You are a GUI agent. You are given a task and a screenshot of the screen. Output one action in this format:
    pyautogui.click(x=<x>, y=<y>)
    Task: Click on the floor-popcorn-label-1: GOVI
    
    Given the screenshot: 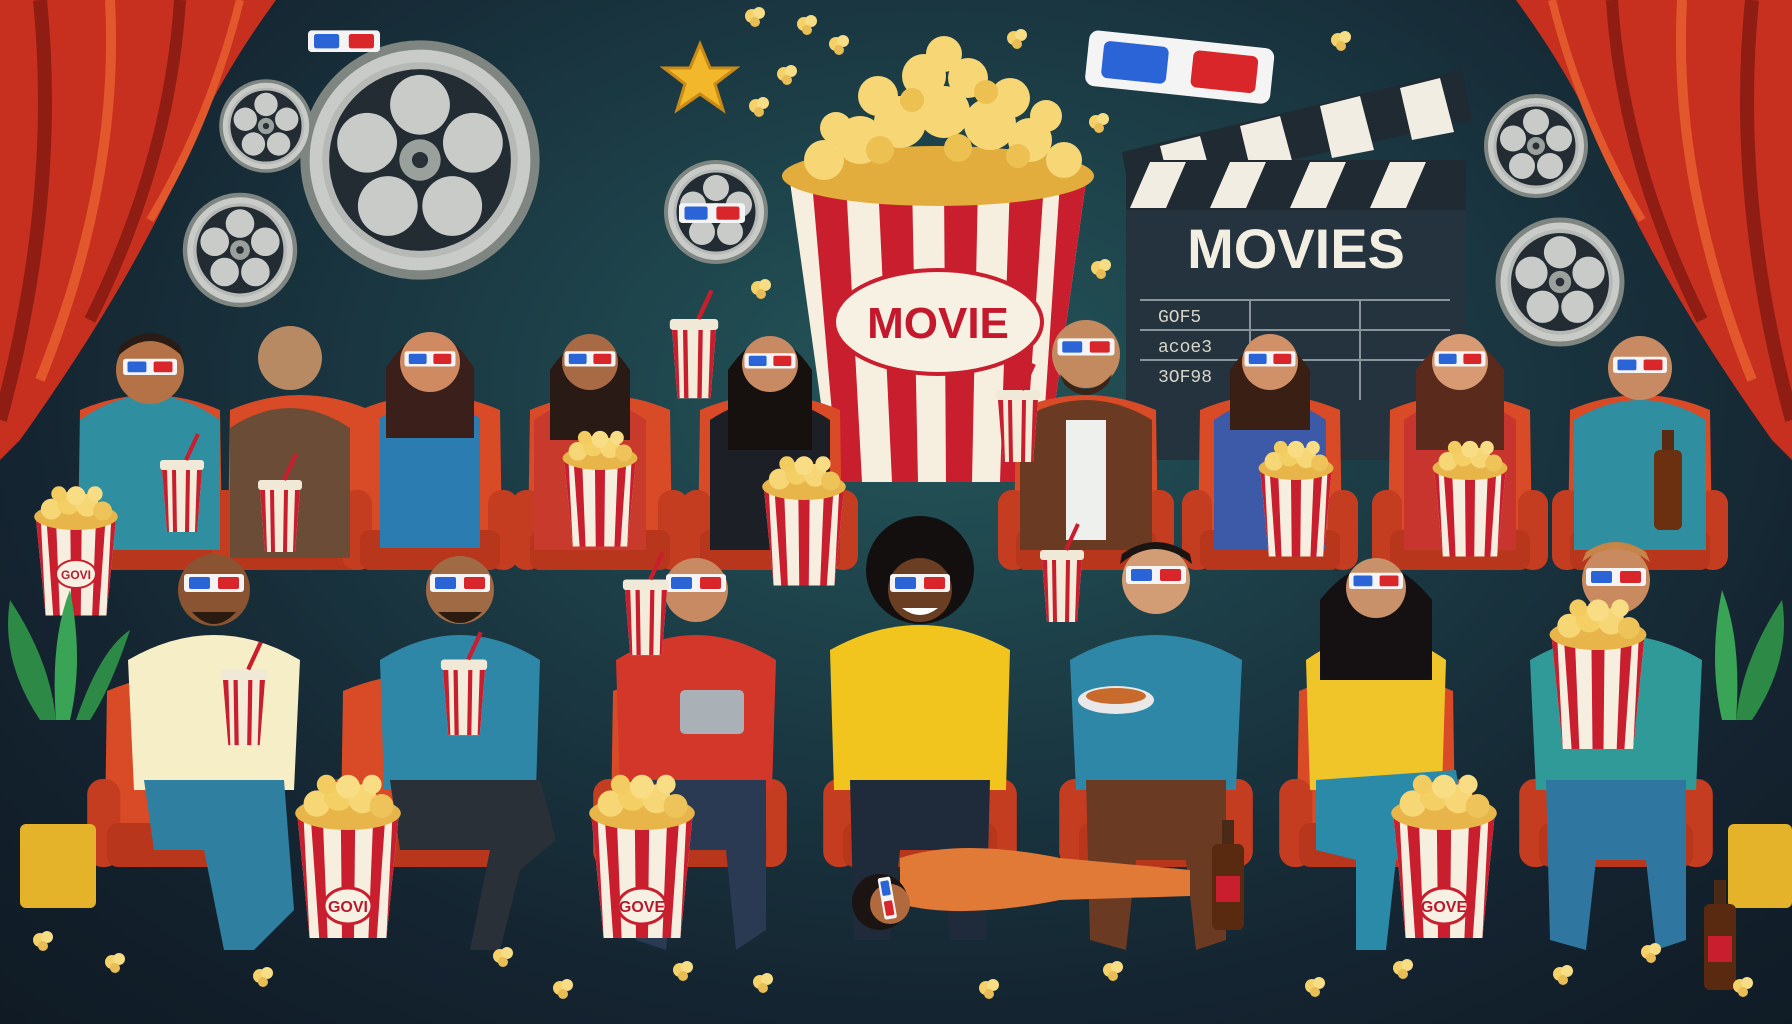 What is the action you would take?
    pyautogui.click(x=348, y=907)
    